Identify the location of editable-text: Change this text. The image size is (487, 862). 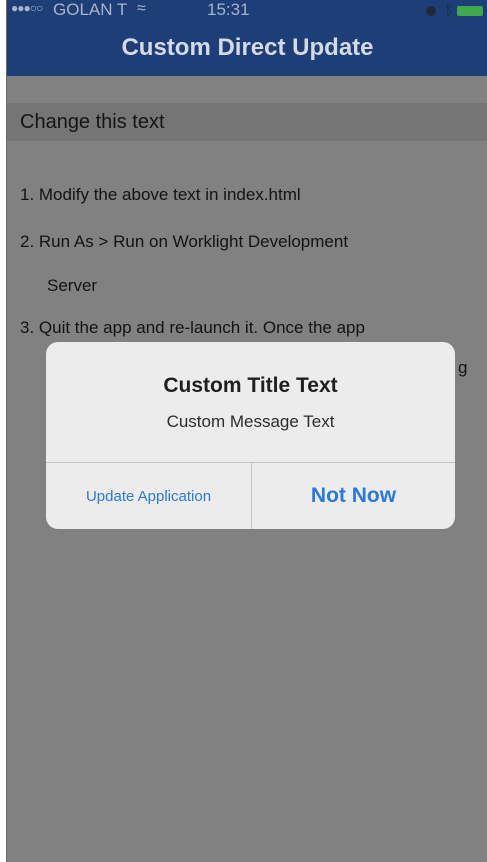
(92, 122).